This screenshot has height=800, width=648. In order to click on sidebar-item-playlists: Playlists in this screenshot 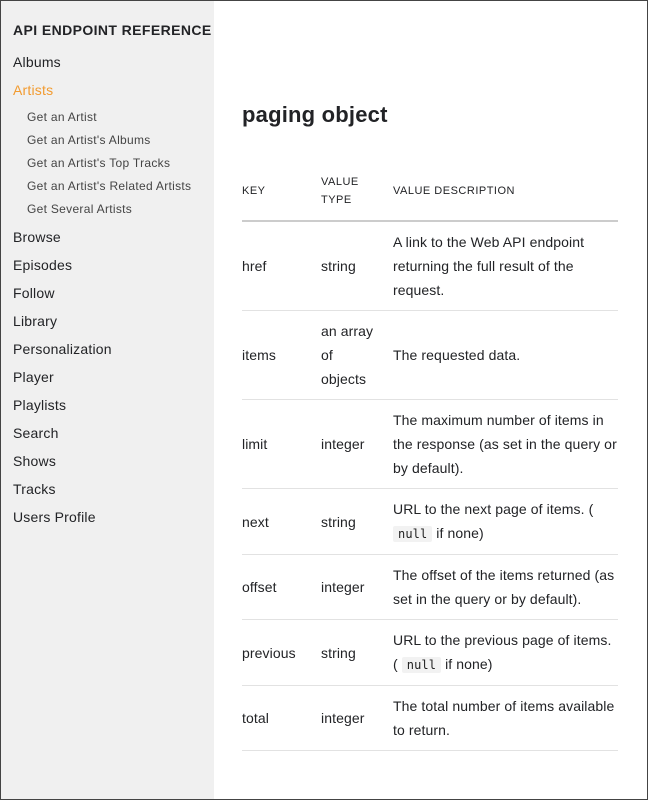, I will do `click(113, 405)`.